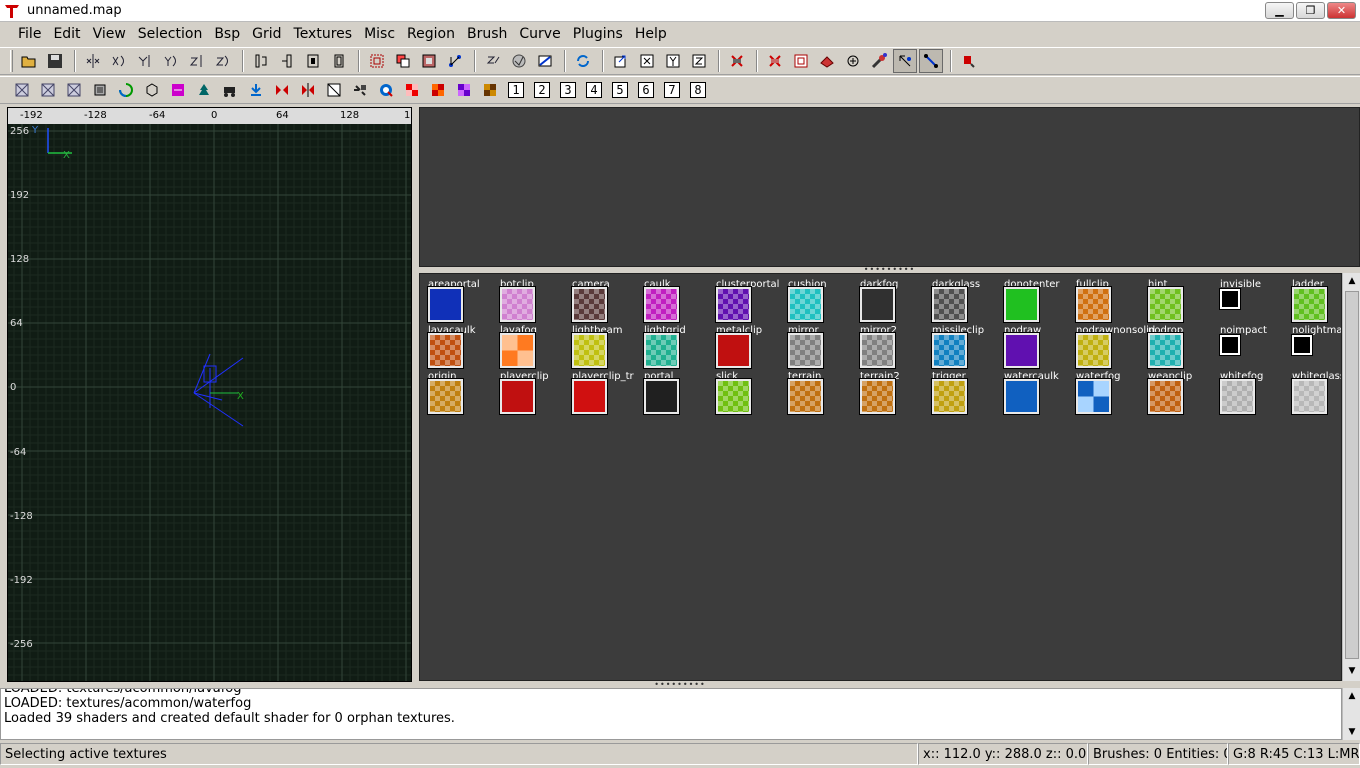 This screenshot has width=1360, height=768. What do you see at coordinates (604, 302) in the screenshot?
I see `texture-tile: camera` at bounding box center [604, 302].